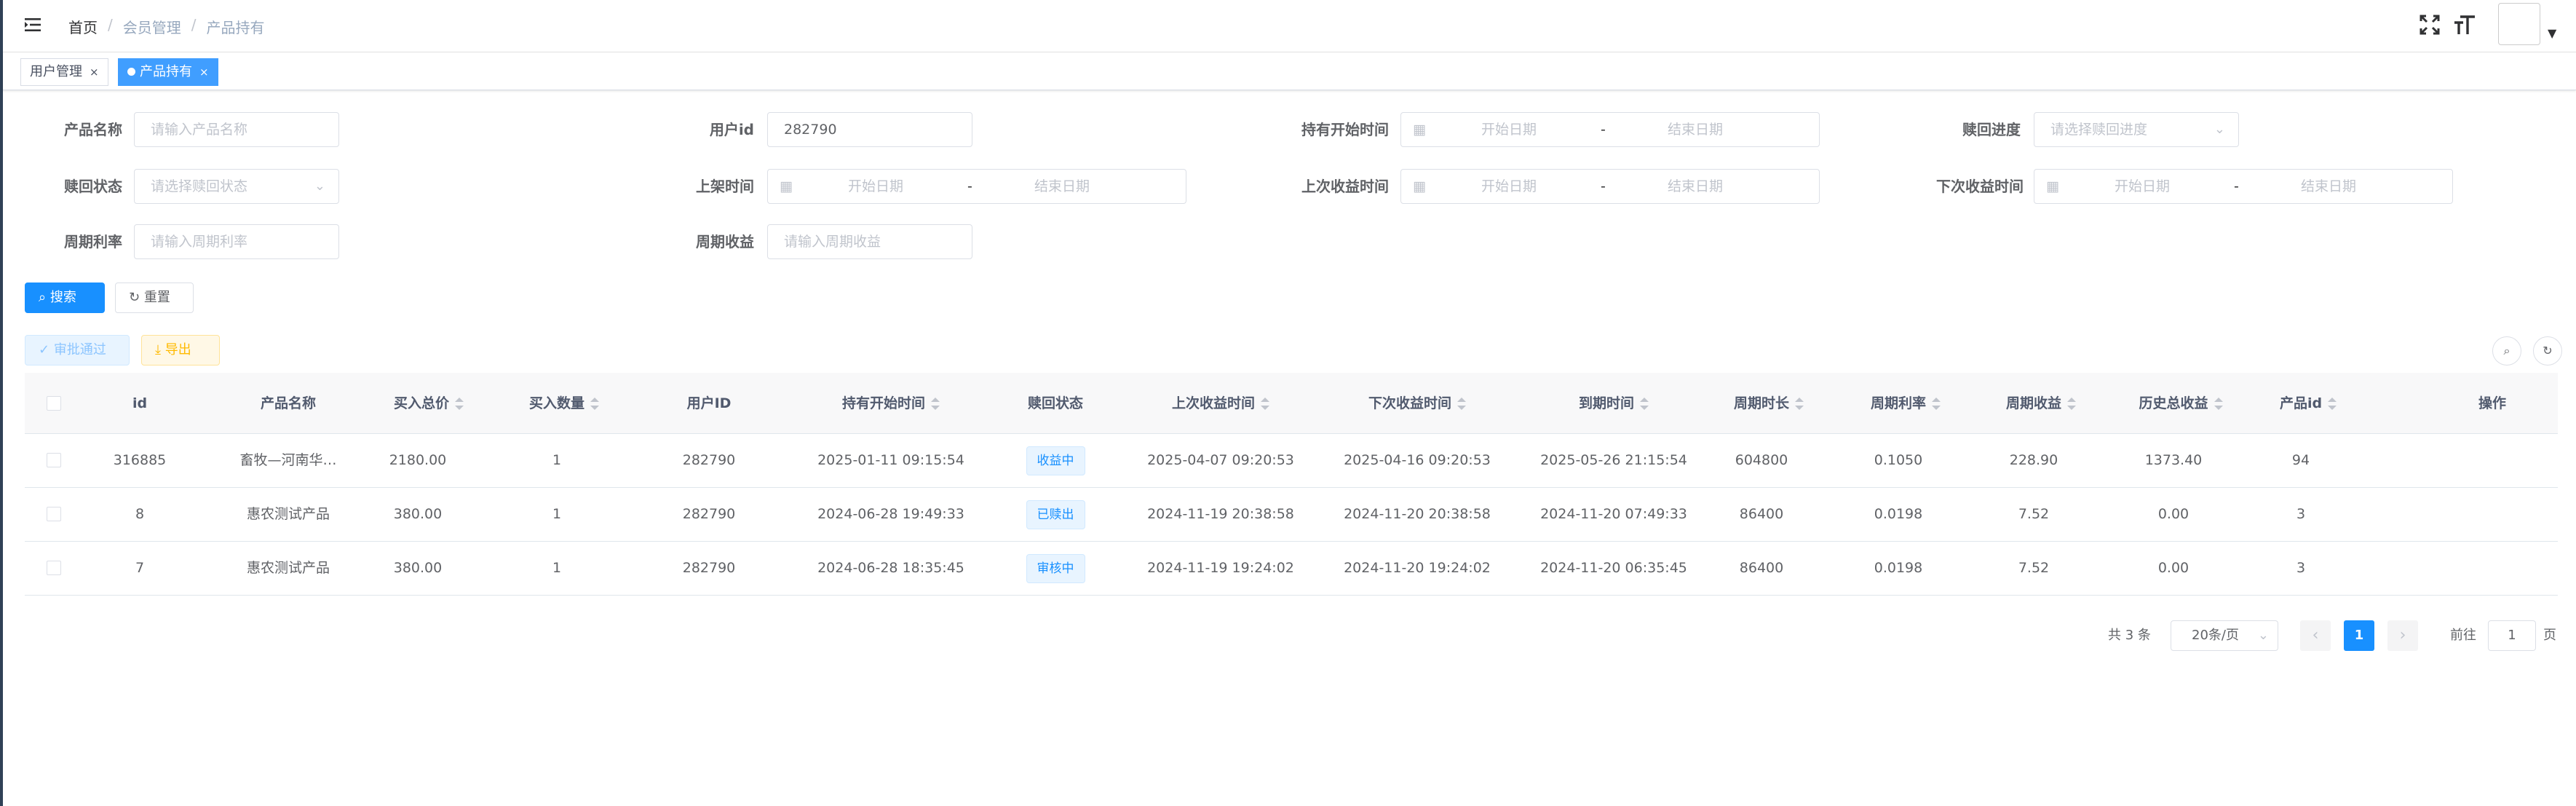 The image size is (2576, 806). What do you see at coordinates (2041, 404) in the screenshot?
I see `col-period-income: 周期收益` at bounding box center [2041, 404].